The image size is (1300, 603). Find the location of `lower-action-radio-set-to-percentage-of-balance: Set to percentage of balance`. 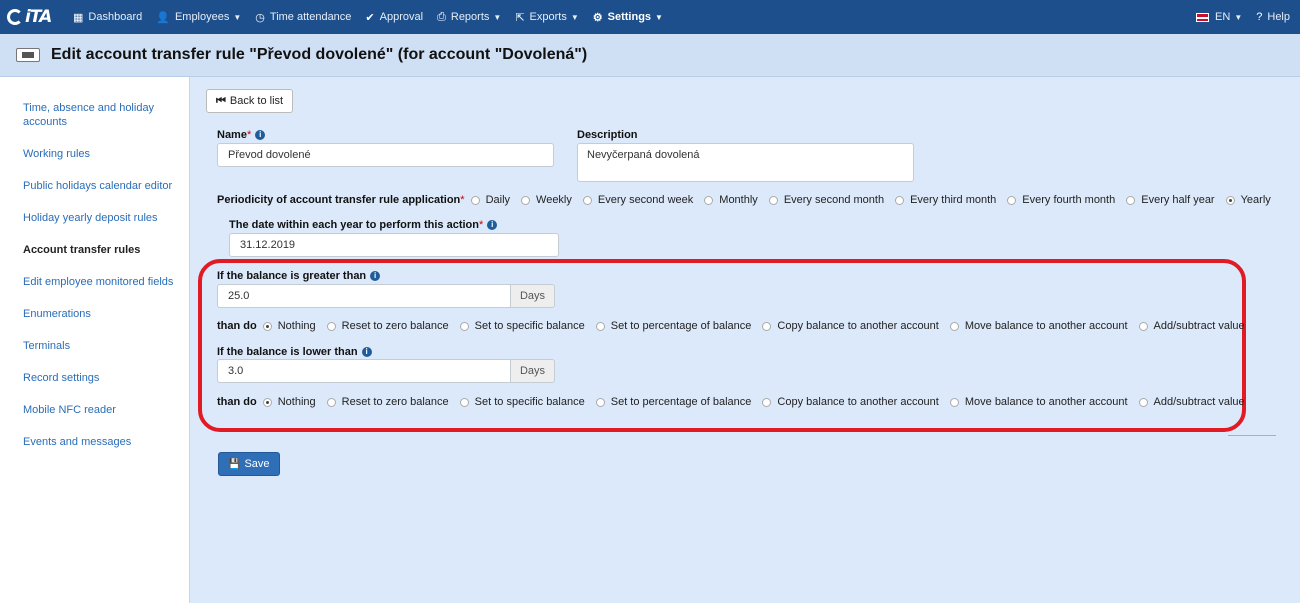

lower-action-radio-set-to-percentage-of-balance: Set to percentage of balance is located at coordinates (673, 402).